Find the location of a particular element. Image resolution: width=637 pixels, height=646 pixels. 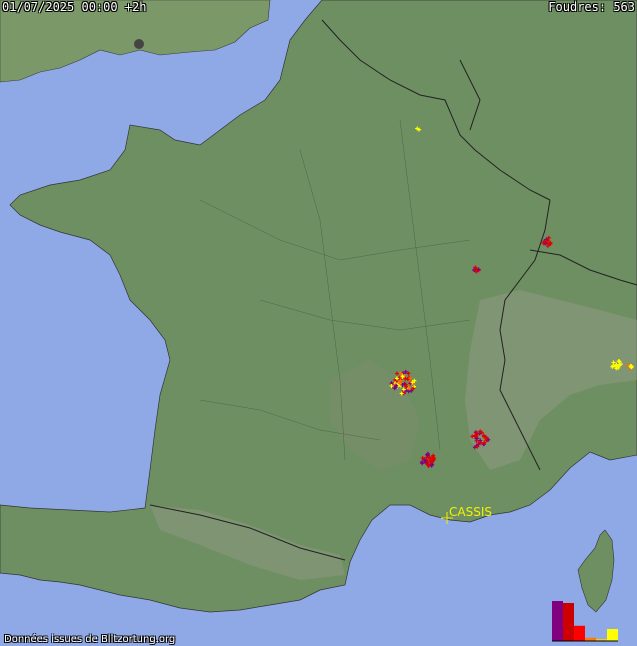

city-label: CASSIS is located at coordinates (470, 512).